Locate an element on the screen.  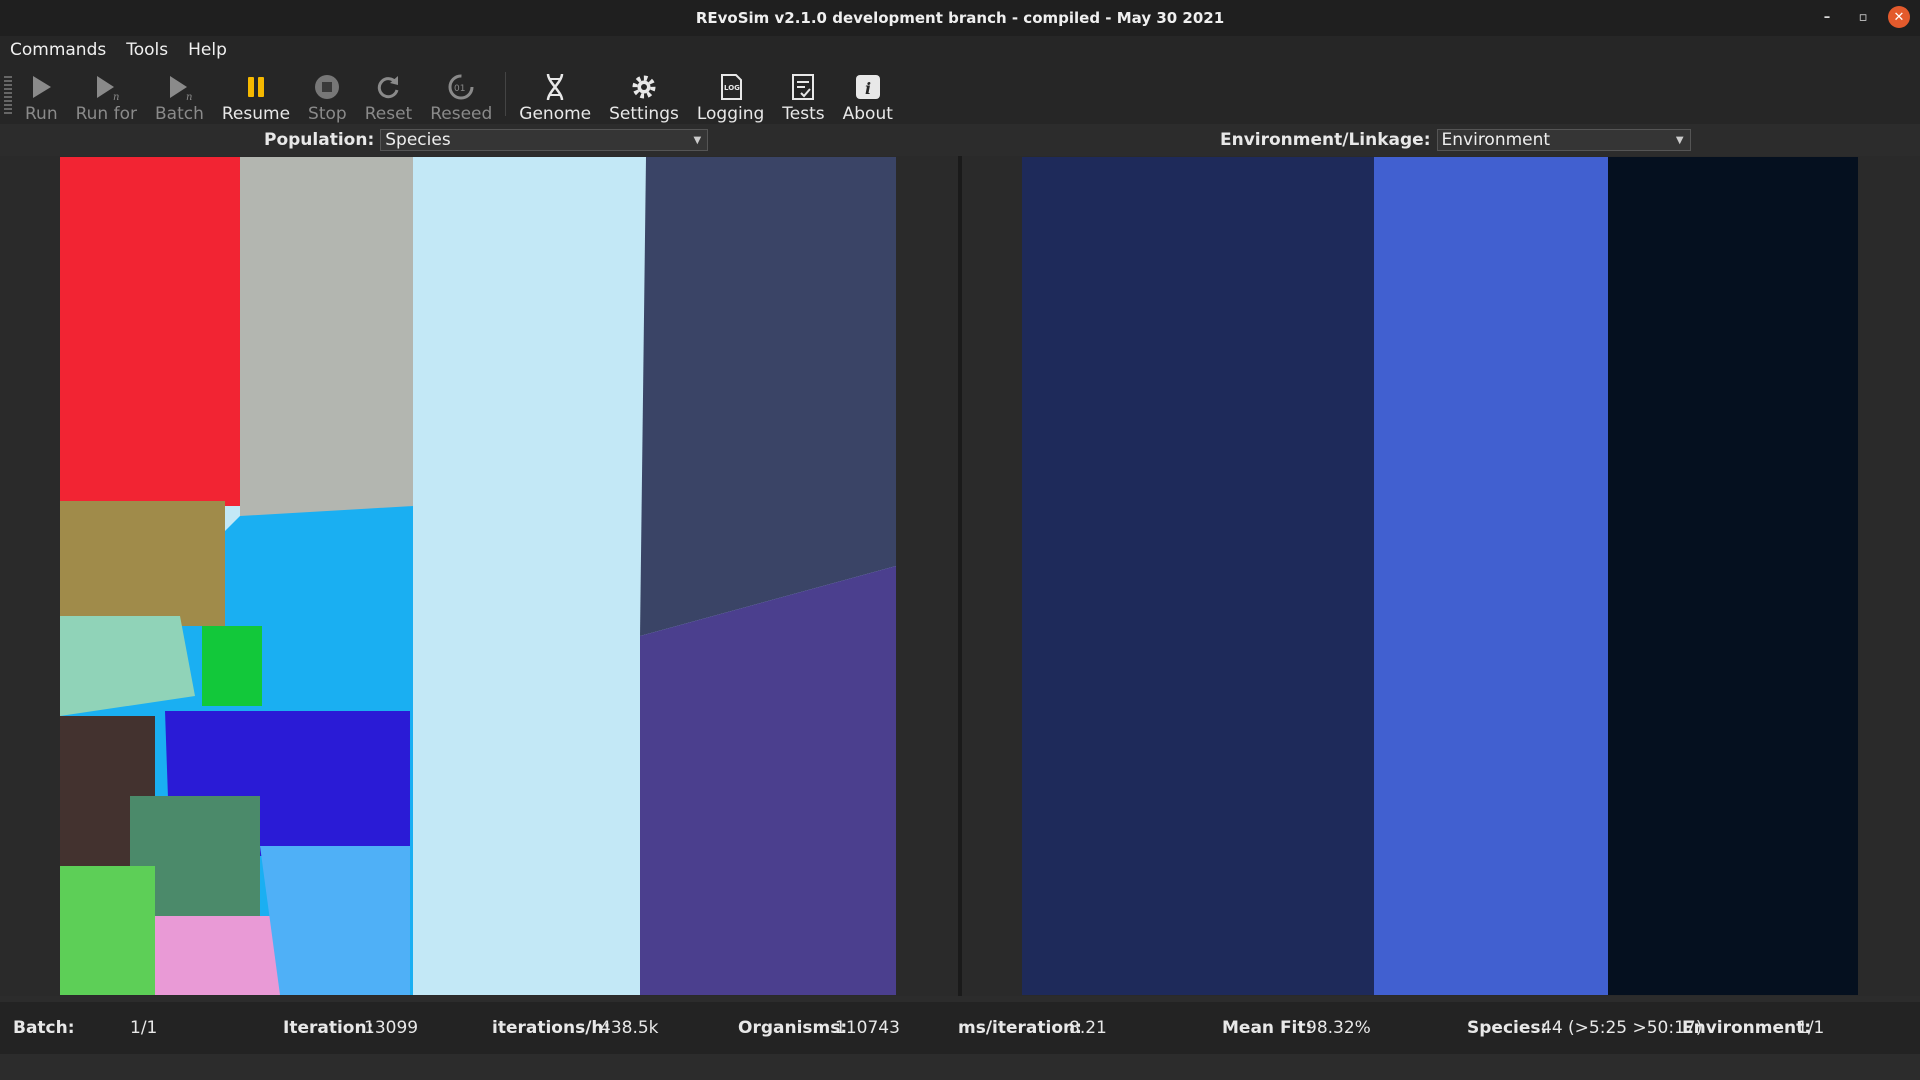
minimize-button: – is located at coordinates (1827, 17).